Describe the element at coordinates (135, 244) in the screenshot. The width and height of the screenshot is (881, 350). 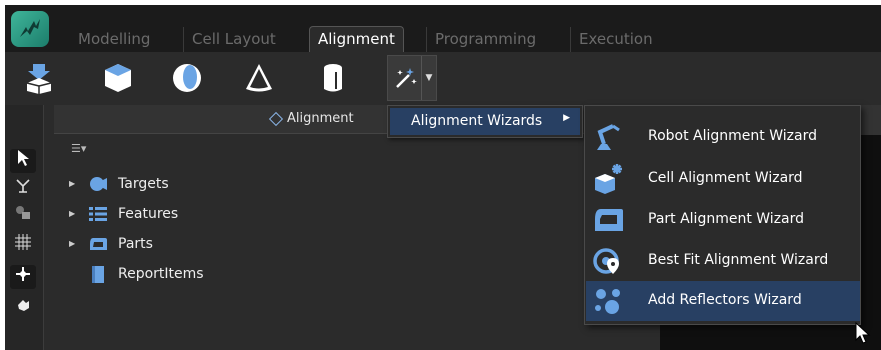
I see `tree-item-label: Parts` at that location.